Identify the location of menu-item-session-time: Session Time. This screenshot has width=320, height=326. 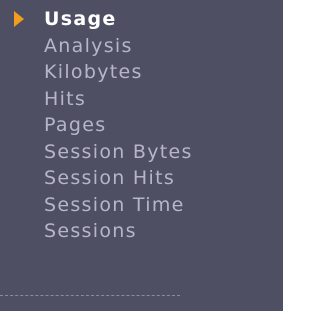
(141, 205).